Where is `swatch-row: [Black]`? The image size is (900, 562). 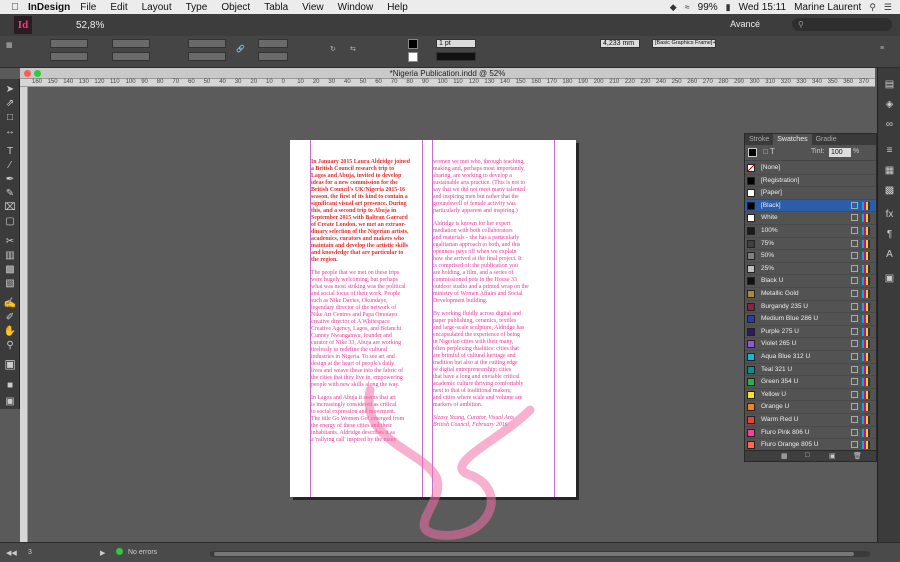
swatch-row: [Black] is located at coordinates (810, 206).